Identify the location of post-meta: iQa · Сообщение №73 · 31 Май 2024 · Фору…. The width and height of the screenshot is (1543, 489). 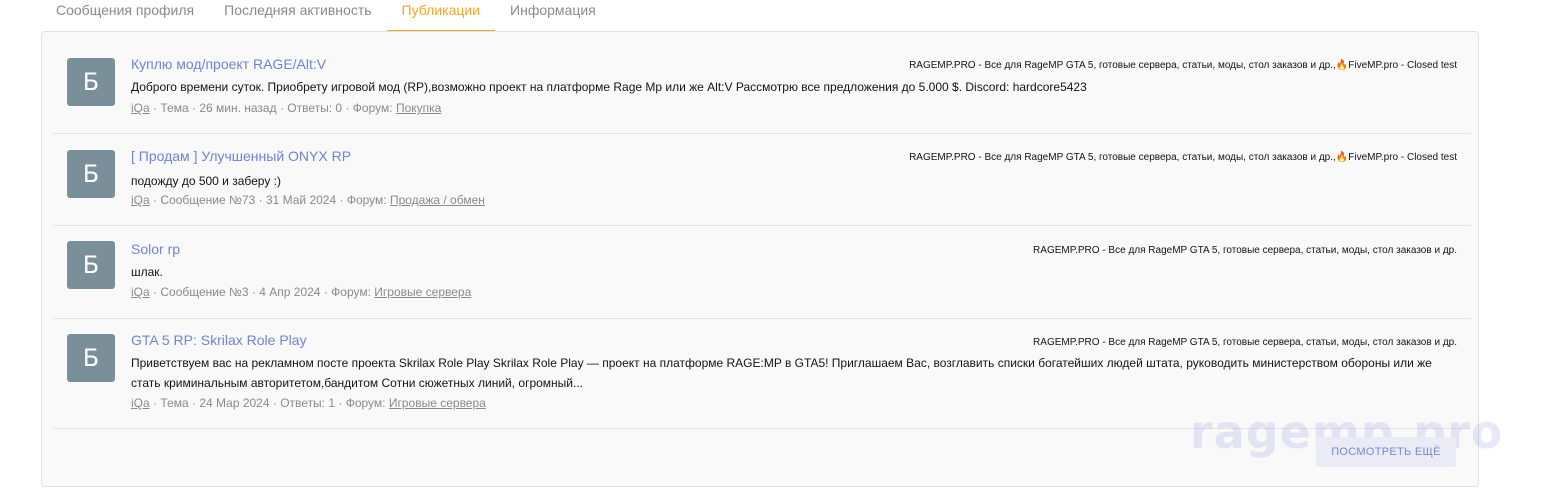
(308, 200).